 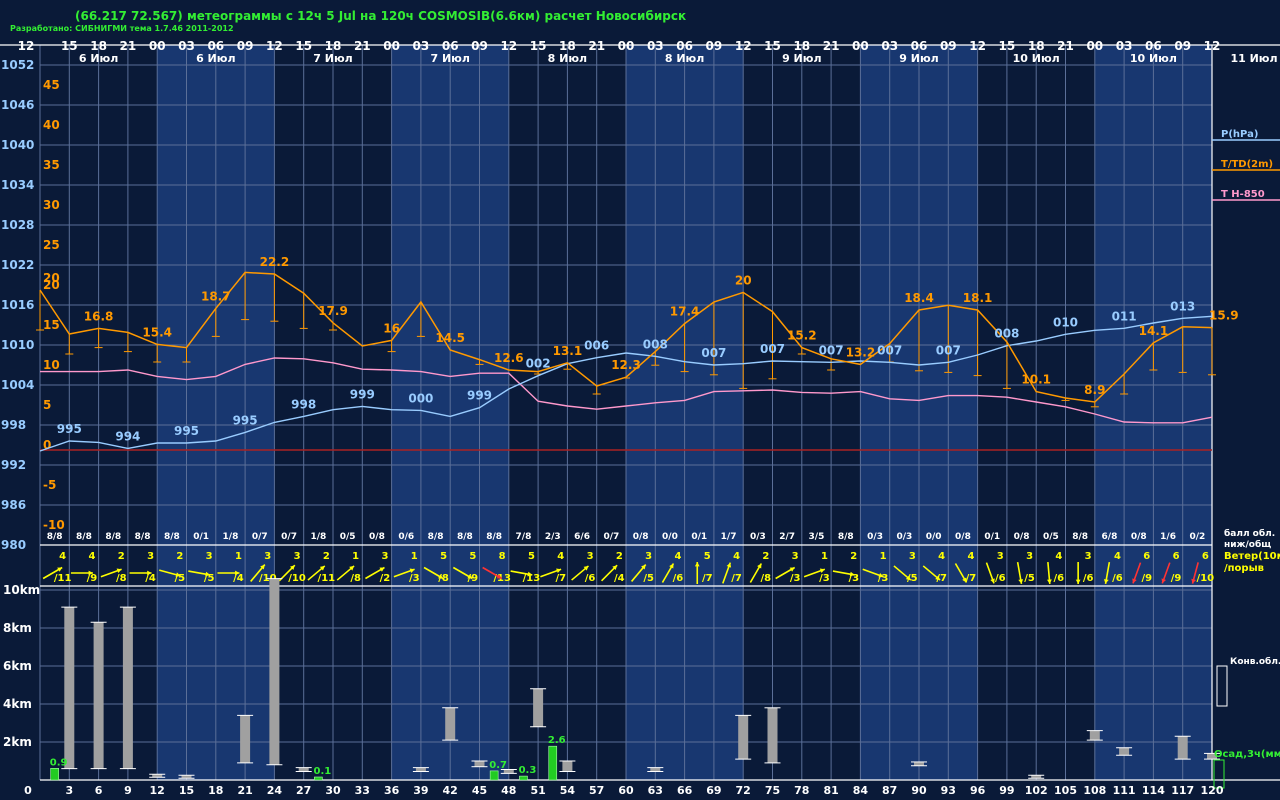 What do you see at coordinates (59, 762) in the screenshot?
I see `precip-value: 0.9` at bounding box center [59, 762].